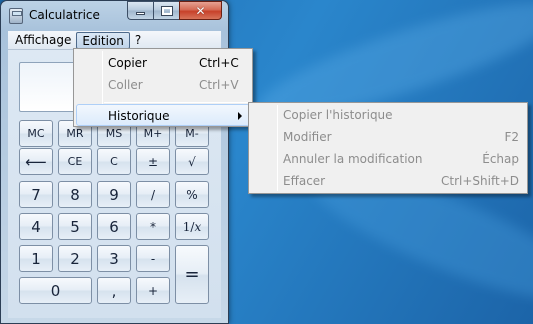 This screenshot has height=324, width=533. I want to click on menu-item-modifier: Modifier F2, so click(389, 137).